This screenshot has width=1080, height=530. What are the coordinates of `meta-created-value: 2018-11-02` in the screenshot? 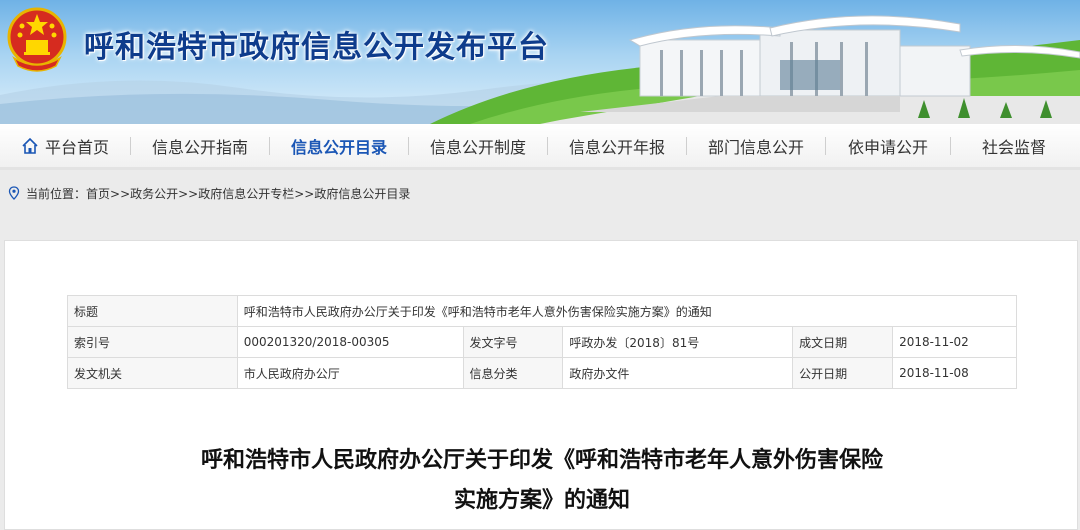 It's located at (954, 342).